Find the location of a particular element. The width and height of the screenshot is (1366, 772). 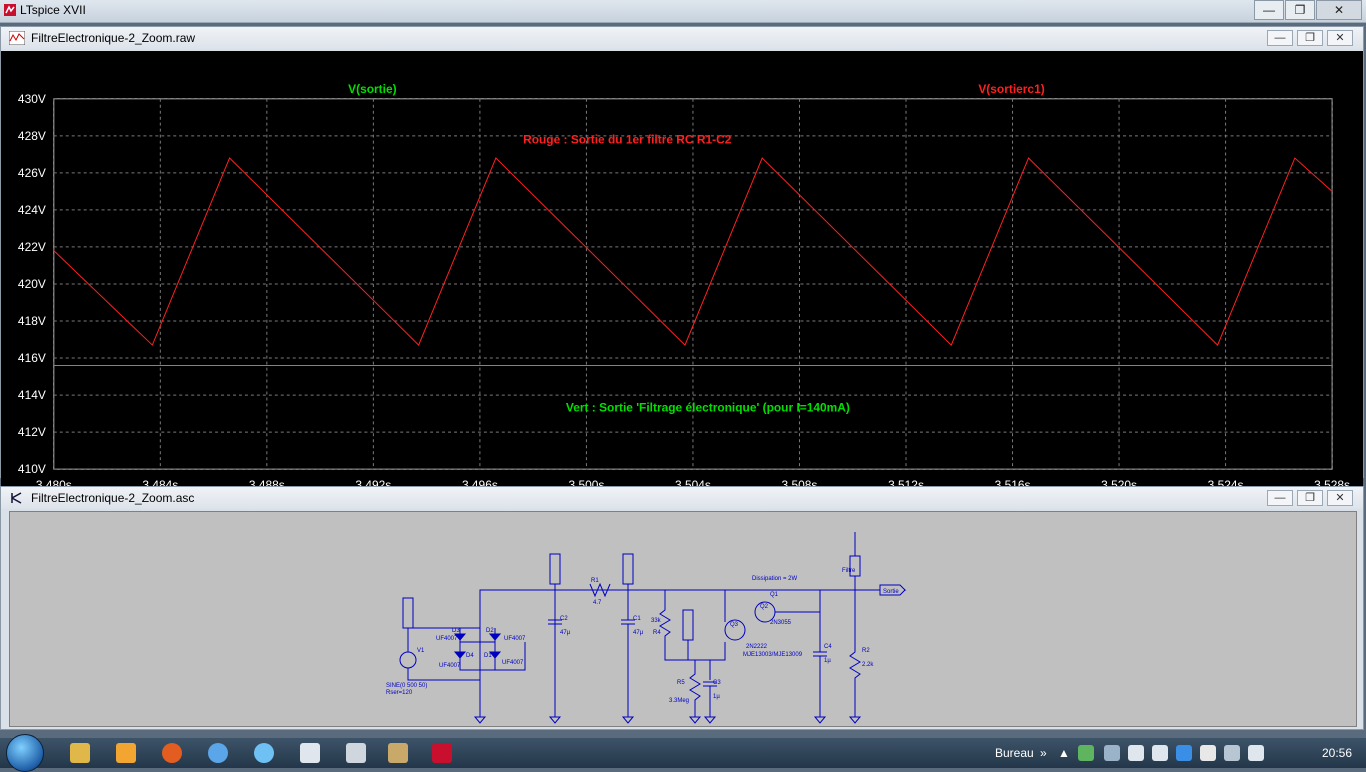

filtre-label: Filtre is located at coordinates (849, 571).